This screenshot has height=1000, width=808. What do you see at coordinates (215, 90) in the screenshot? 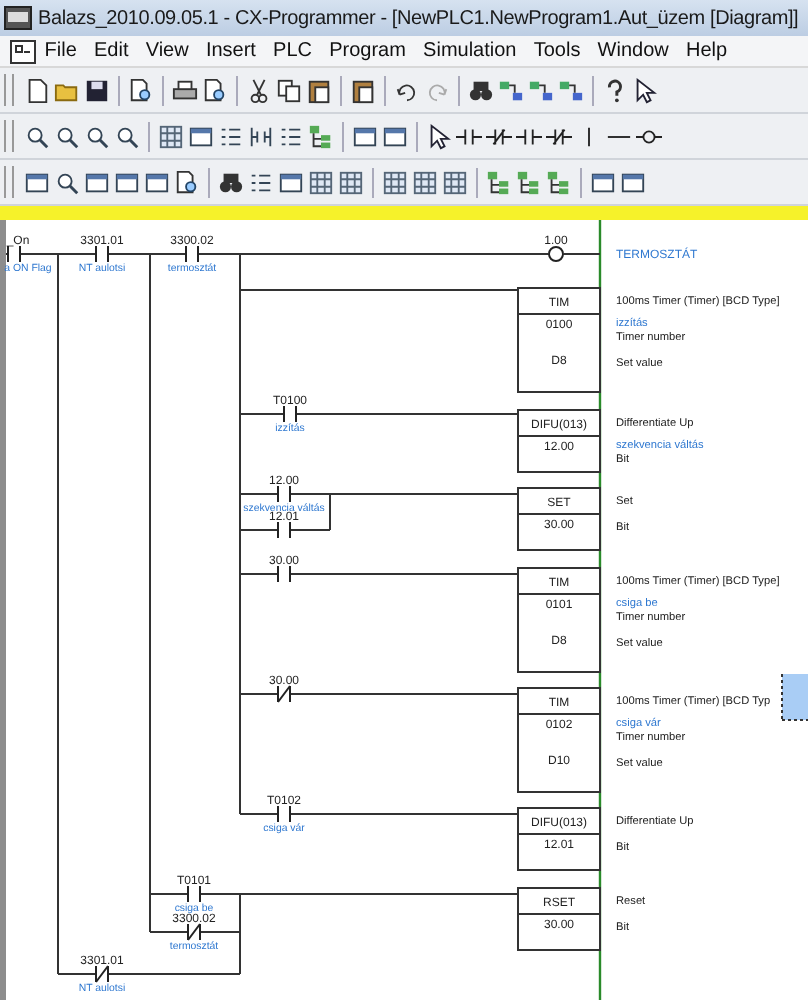
I see `print-preview-icon` at bounding box center [215, 90].